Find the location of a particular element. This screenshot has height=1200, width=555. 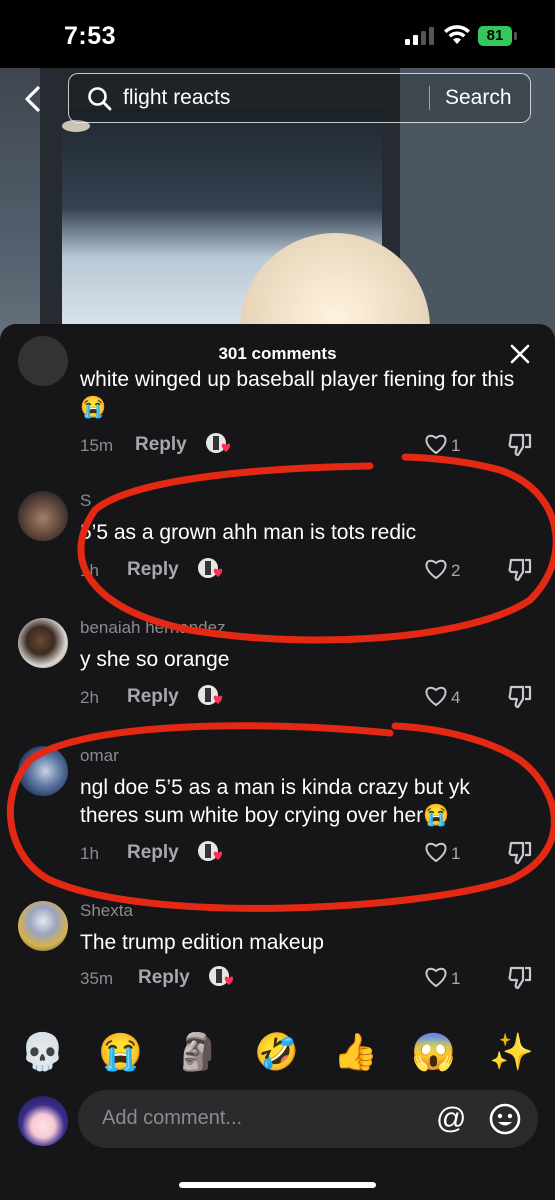

commenter-username: S is located at coordinates (85, 501).